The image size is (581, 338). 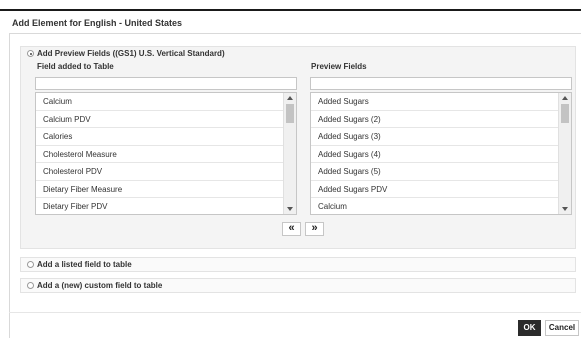 What do you see at coordinates (30, 264) in the screenshot?
I see `listed-field-radio` at bounding box center [30, 264].